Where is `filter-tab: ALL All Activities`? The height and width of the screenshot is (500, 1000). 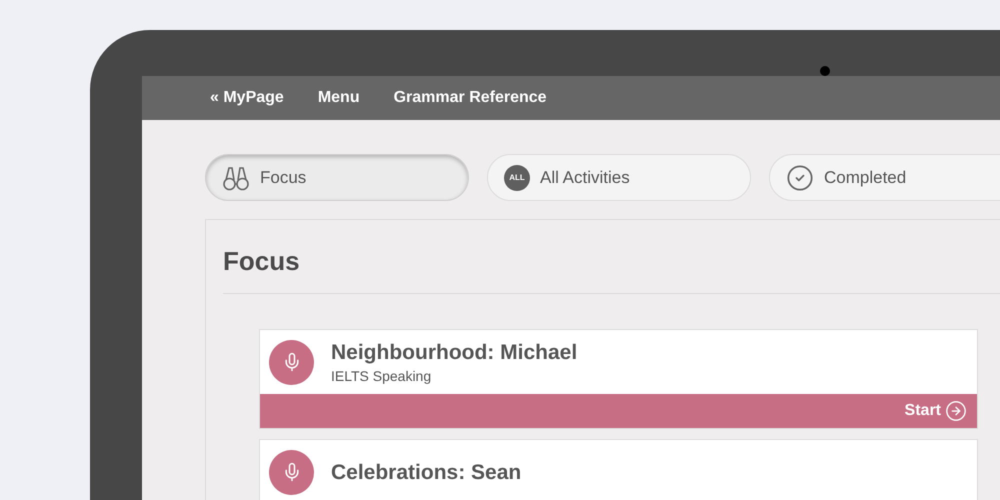
filter-tab: ALL All Activities is located at coordinates (619, 177).